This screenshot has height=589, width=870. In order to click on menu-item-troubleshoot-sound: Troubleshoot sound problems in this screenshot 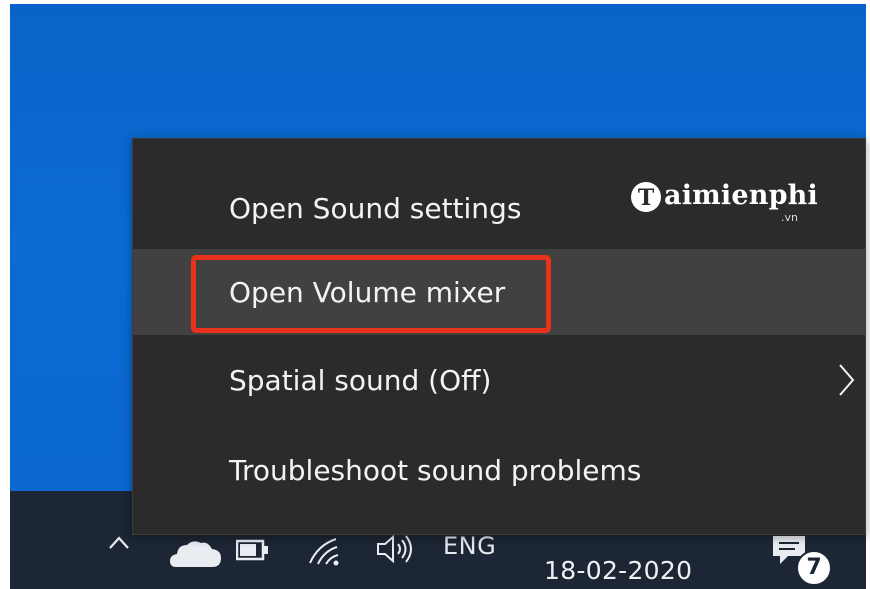, I will do `click(499, 470)`.